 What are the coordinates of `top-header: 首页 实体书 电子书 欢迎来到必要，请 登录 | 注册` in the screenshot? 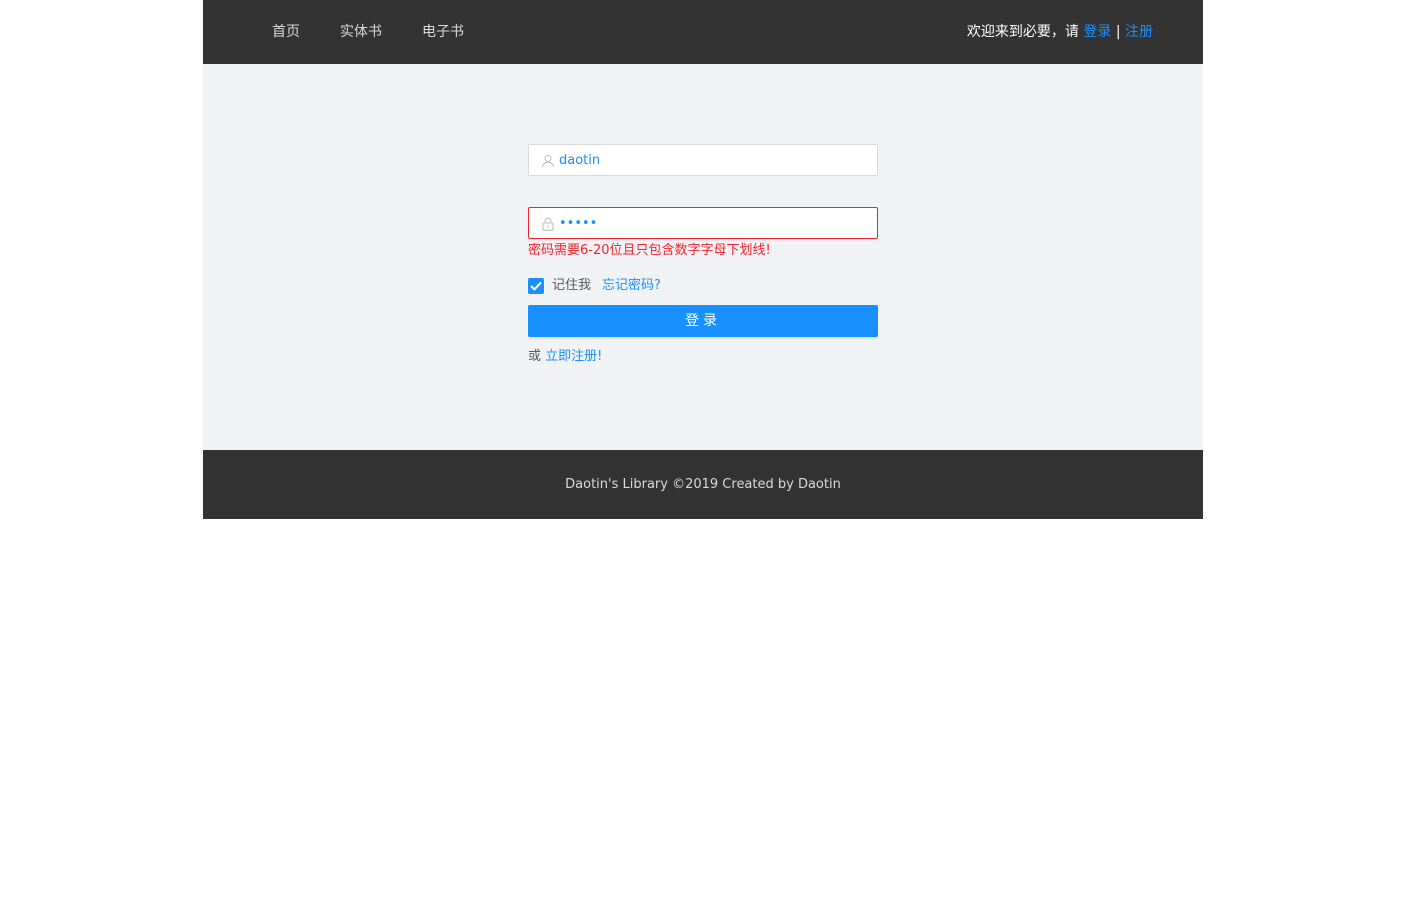 It's located at (703, 32).